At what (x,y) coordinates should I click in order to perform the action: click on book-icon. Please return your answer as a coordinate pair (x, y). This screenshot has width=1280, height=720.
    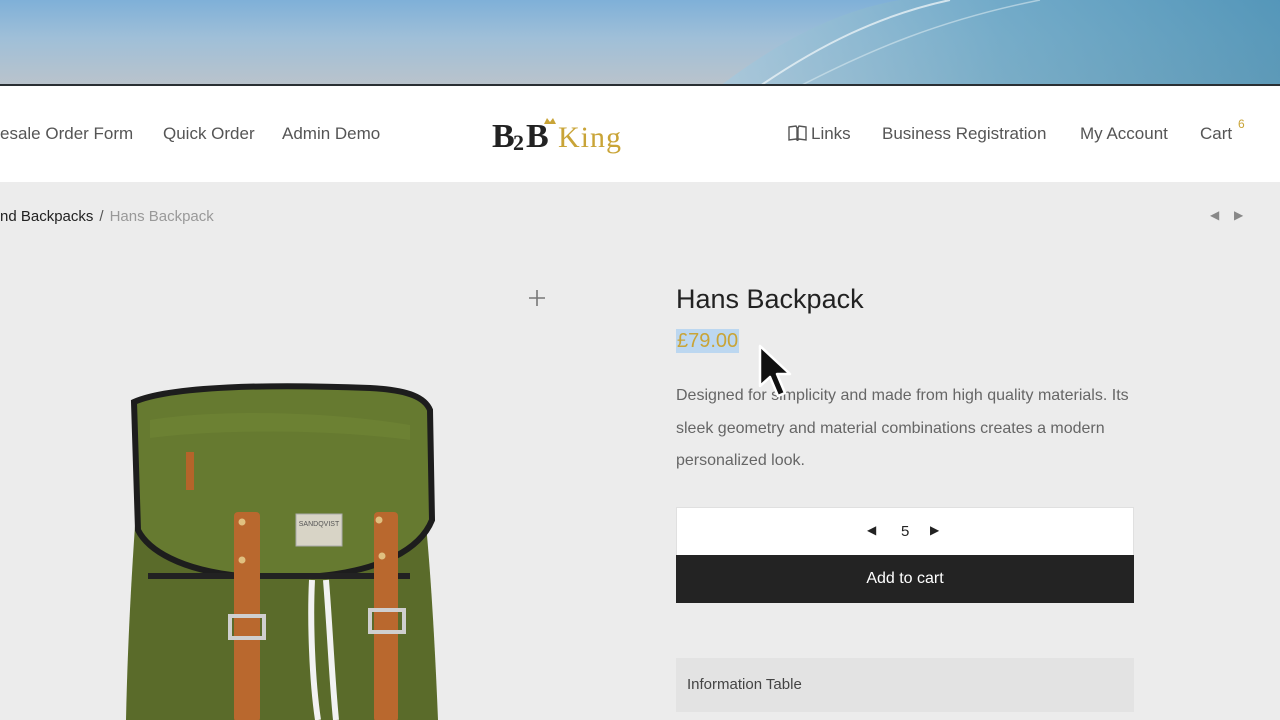
    Looking at the image, I should click on (797, 133).